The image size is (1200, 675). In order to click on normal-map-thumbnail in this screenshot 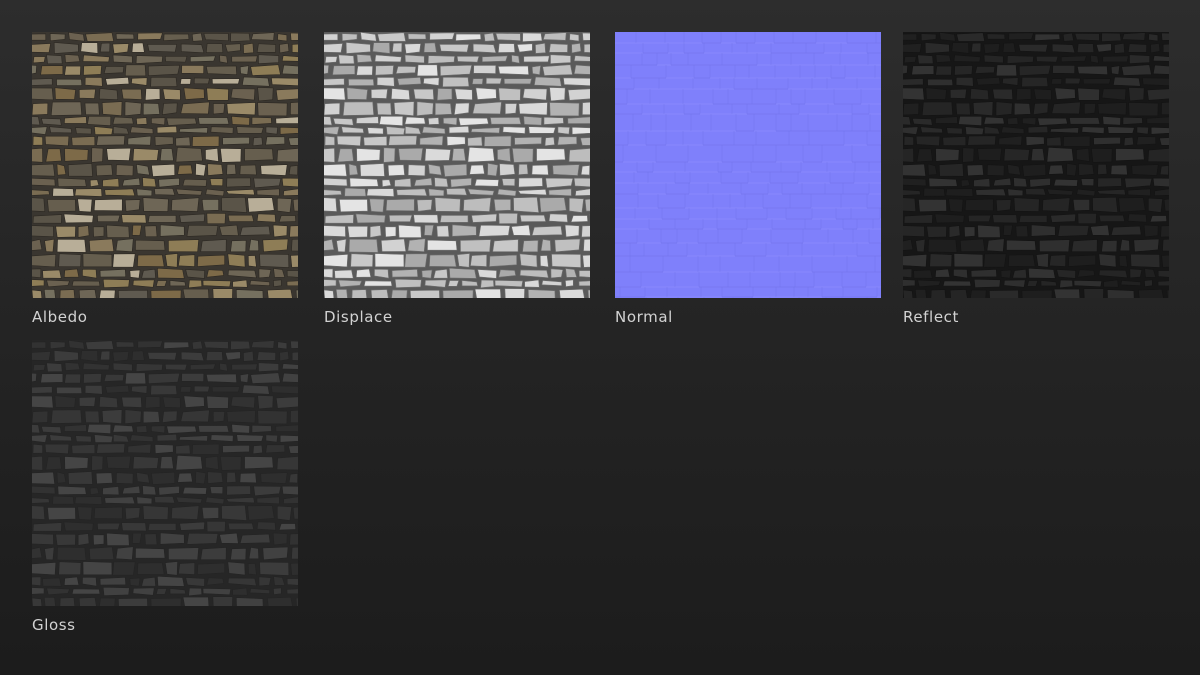, I will do `click(748, 165)`.